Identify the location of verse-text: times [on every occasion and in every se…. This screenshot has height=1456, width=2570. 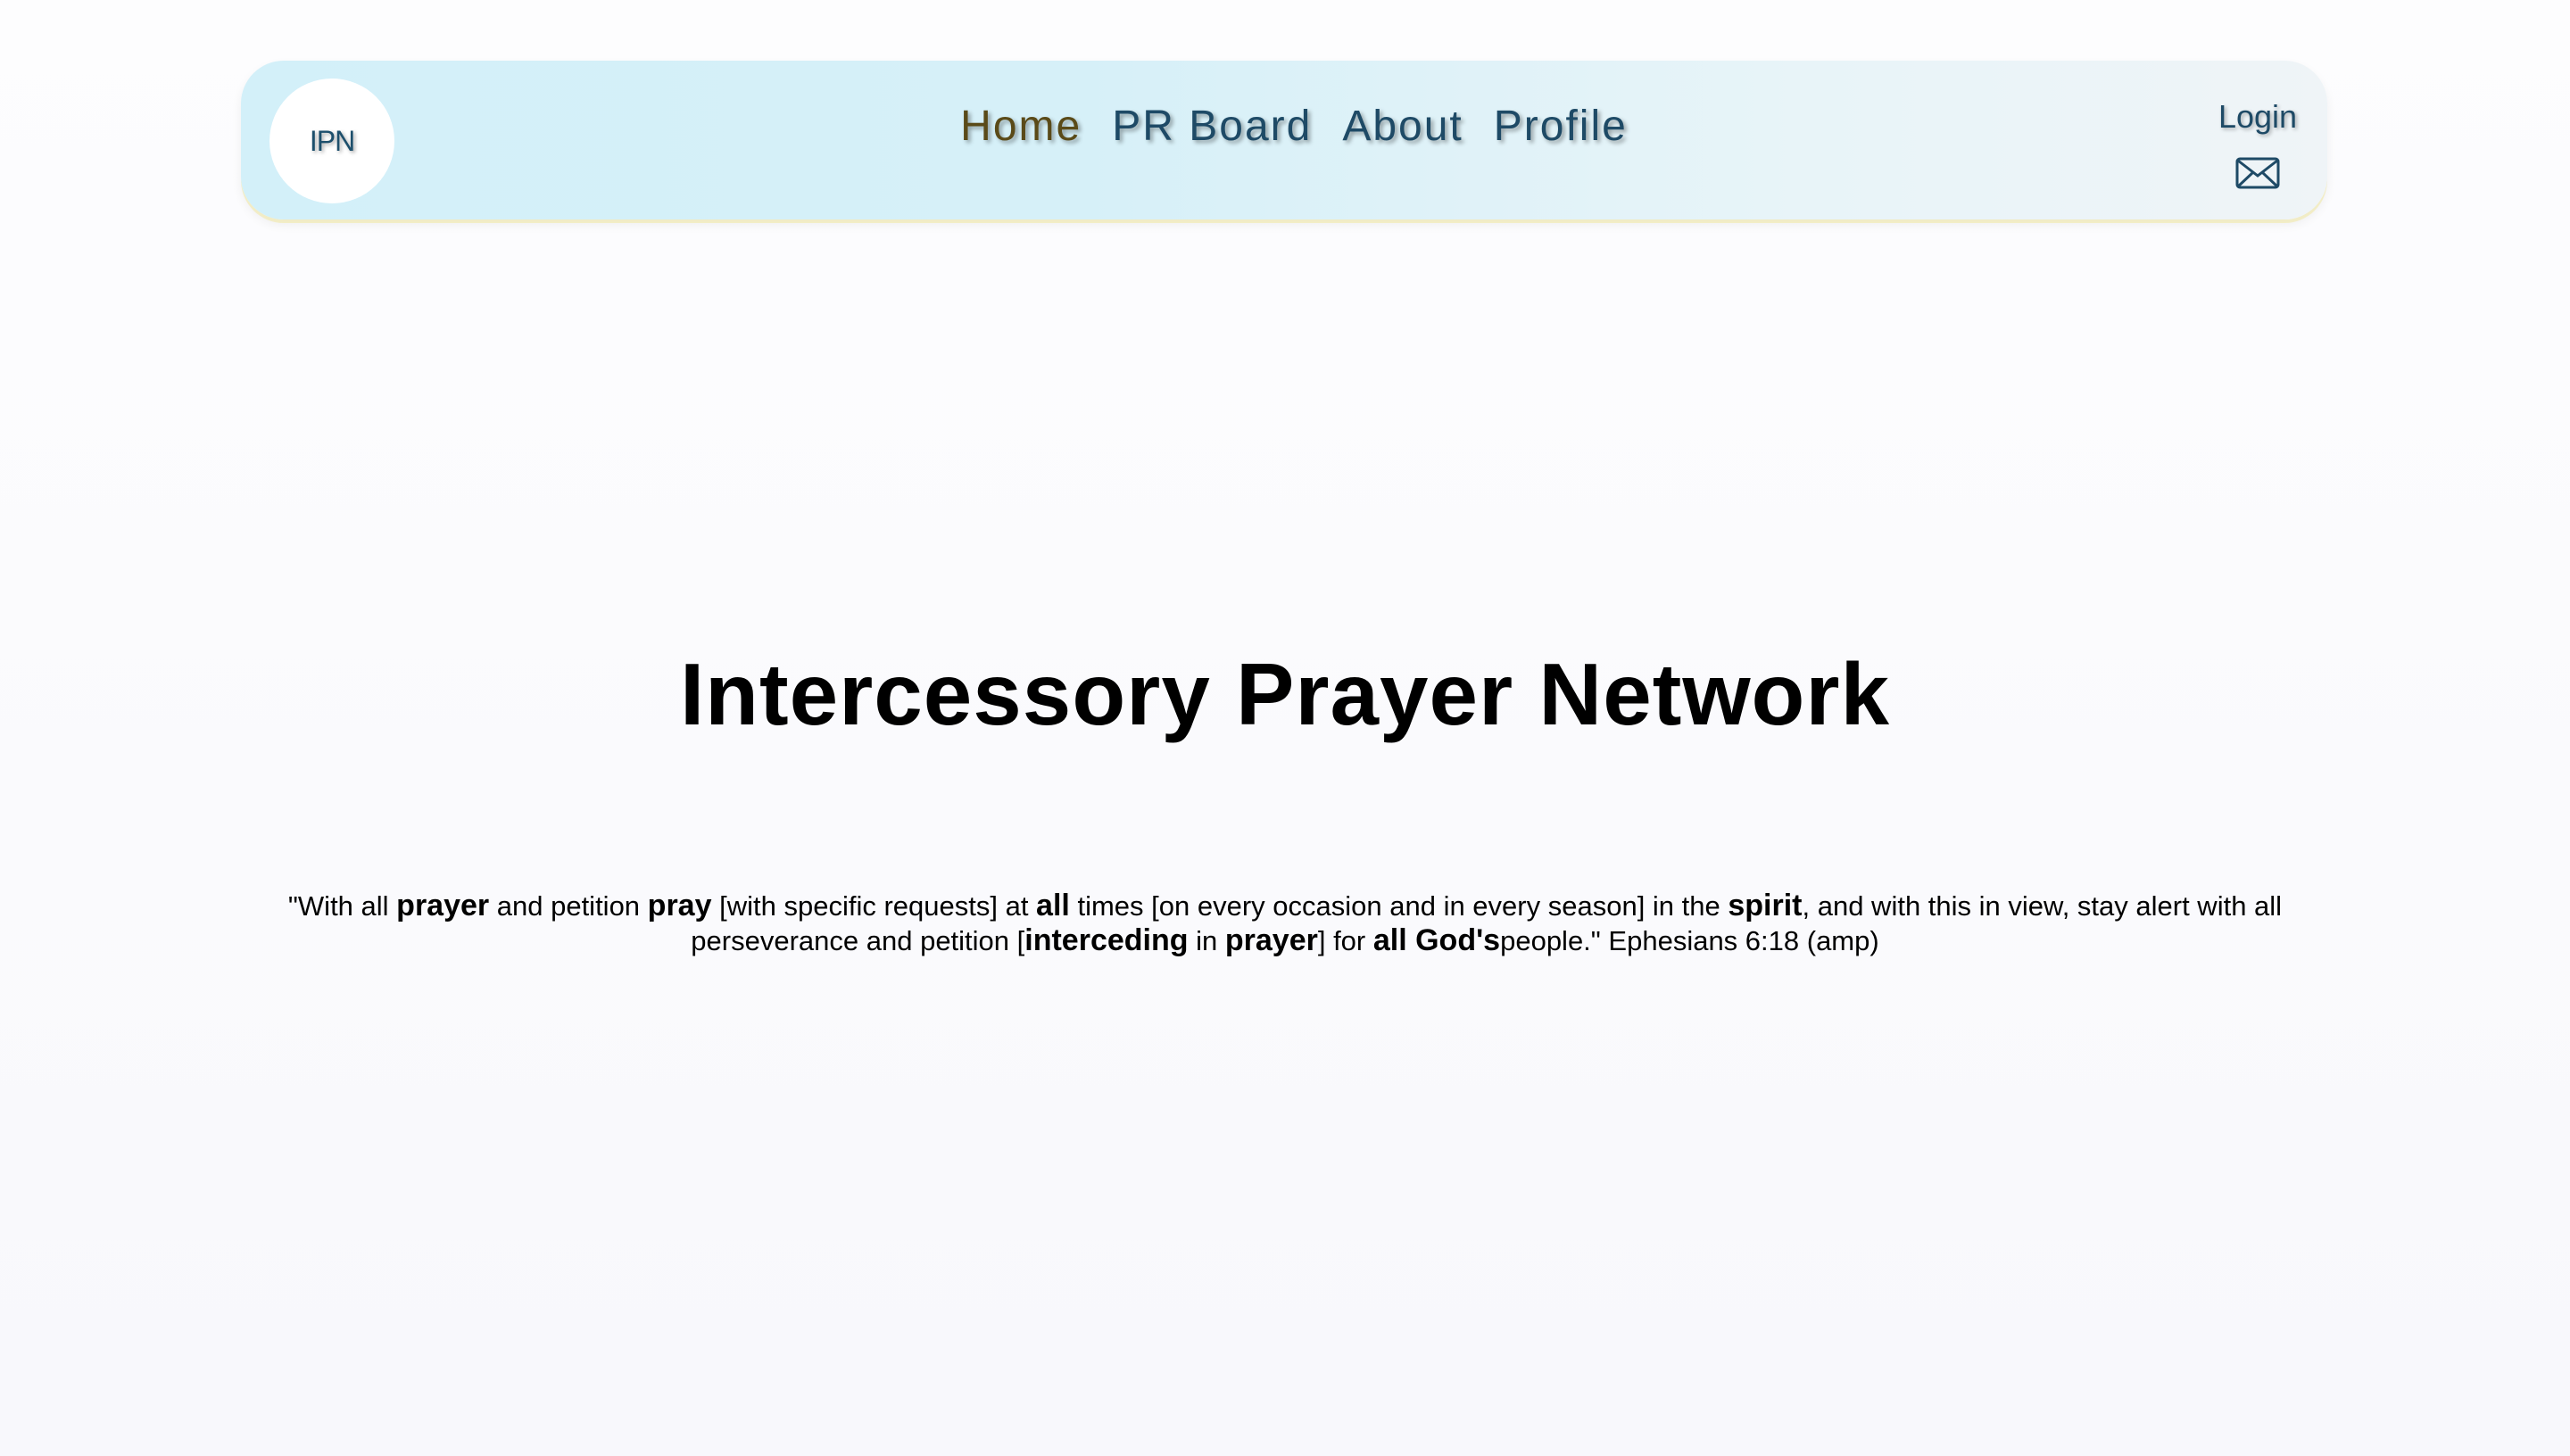
(1399, 906).